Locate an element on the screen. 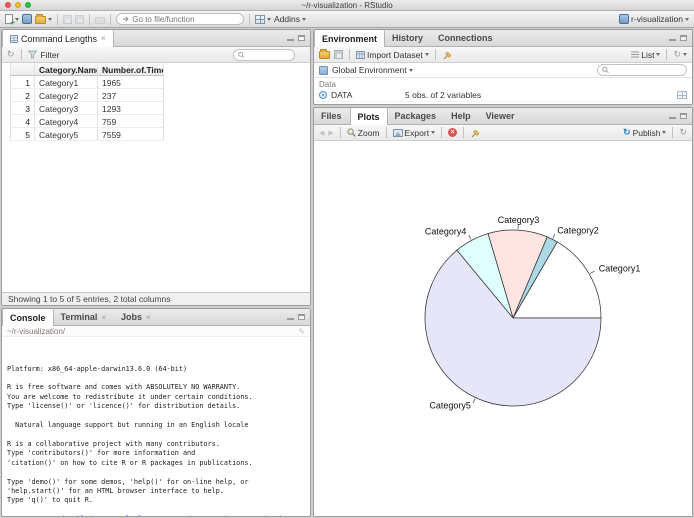 The height and width of the screenshot is (518, 694). table-row: 2 Category2 237 is located at coordinates (87, 95).